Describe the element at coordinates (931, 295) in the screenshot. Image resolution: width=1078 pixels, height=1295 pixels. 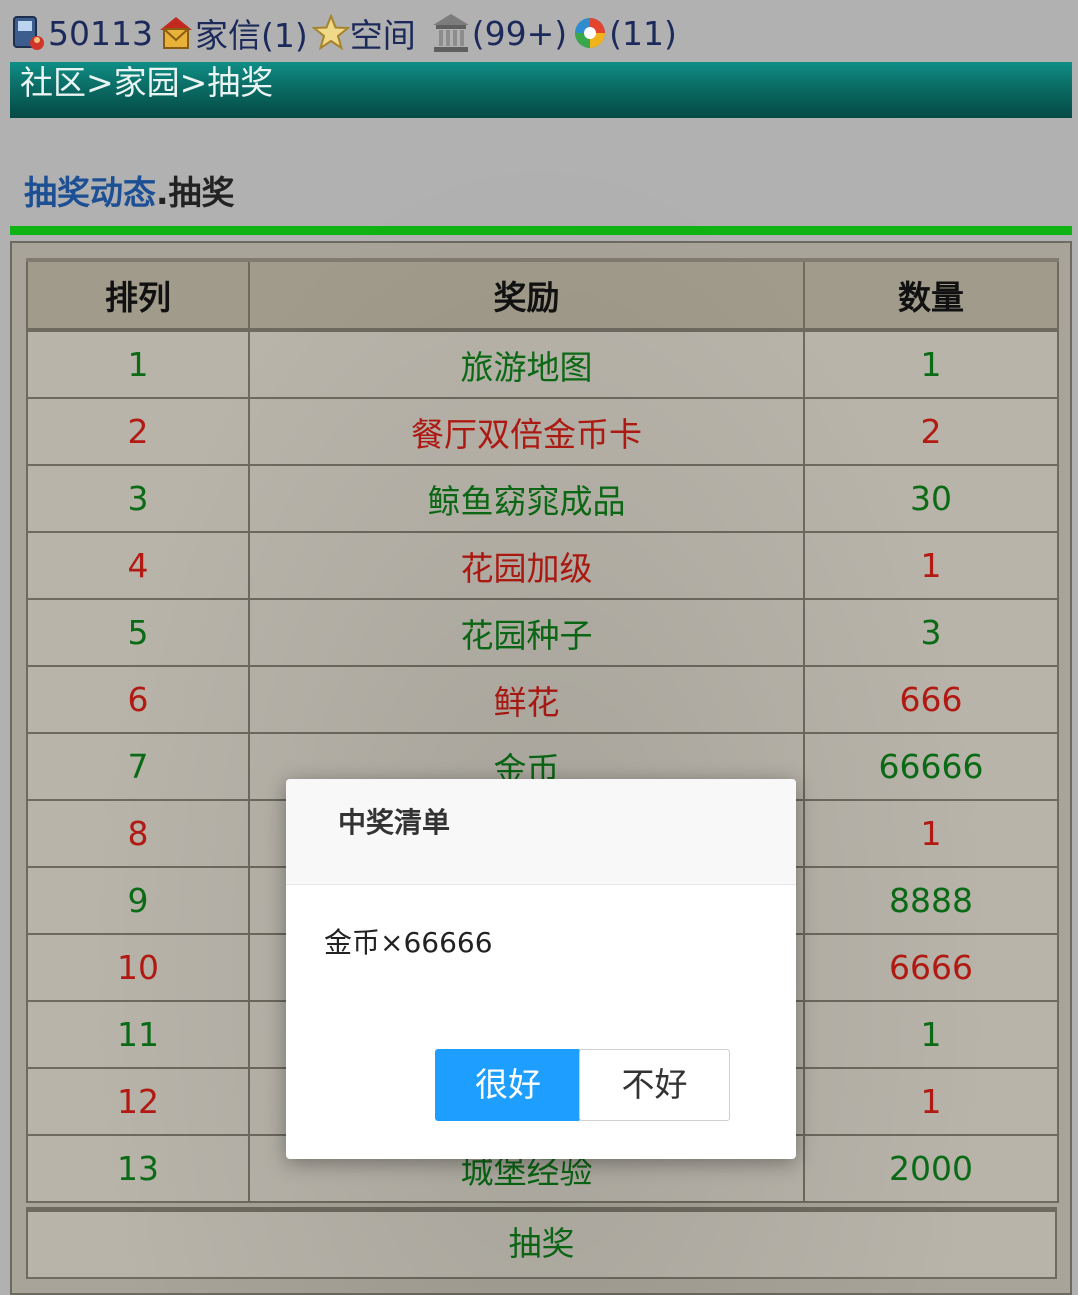
I see `header-quantity: 数量` at that location.